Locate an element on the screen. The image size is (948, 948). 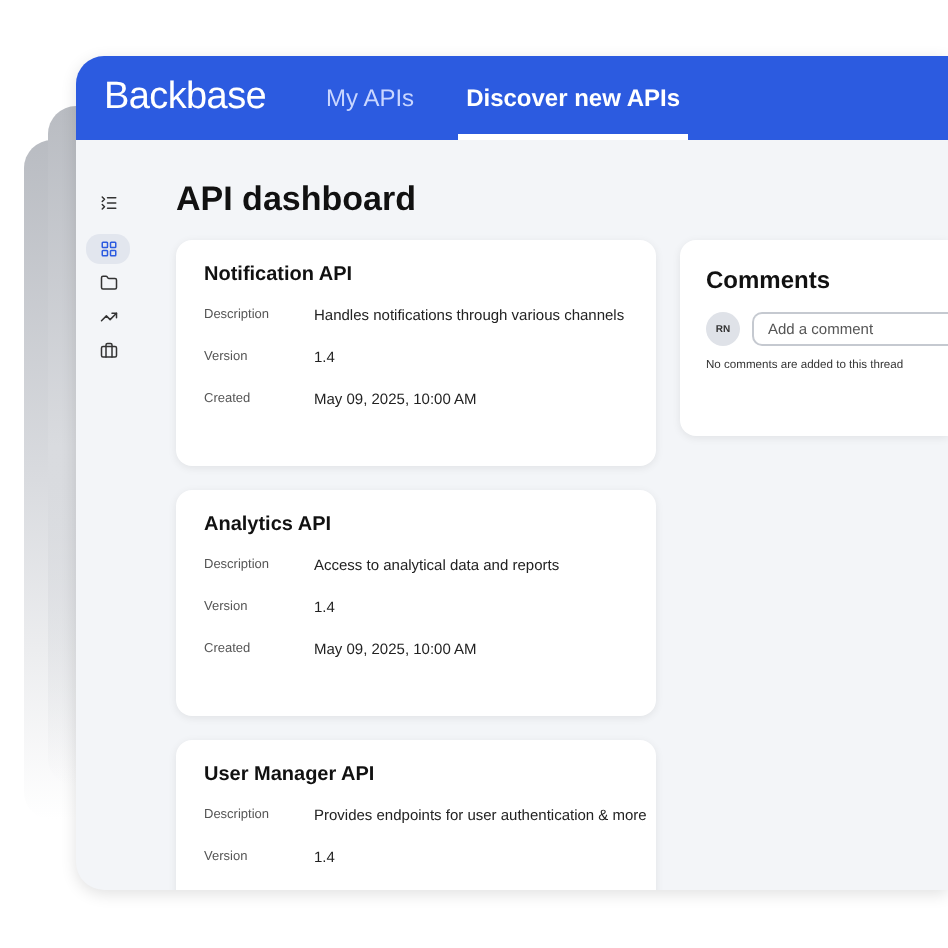
card-title: Analytics API is located at coordinates (269, 525).